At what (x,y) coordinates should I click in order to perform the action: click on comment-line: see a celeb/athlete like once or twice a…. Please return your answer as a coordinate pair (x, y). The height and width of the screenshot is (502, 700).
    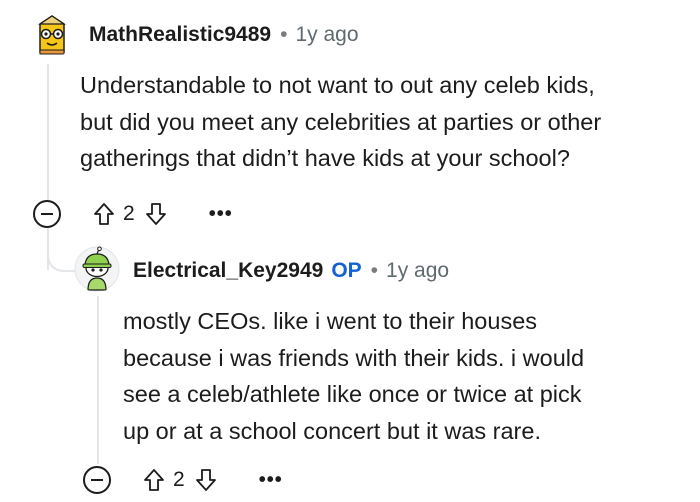
    Looking at the image, I should click on (352, 394).